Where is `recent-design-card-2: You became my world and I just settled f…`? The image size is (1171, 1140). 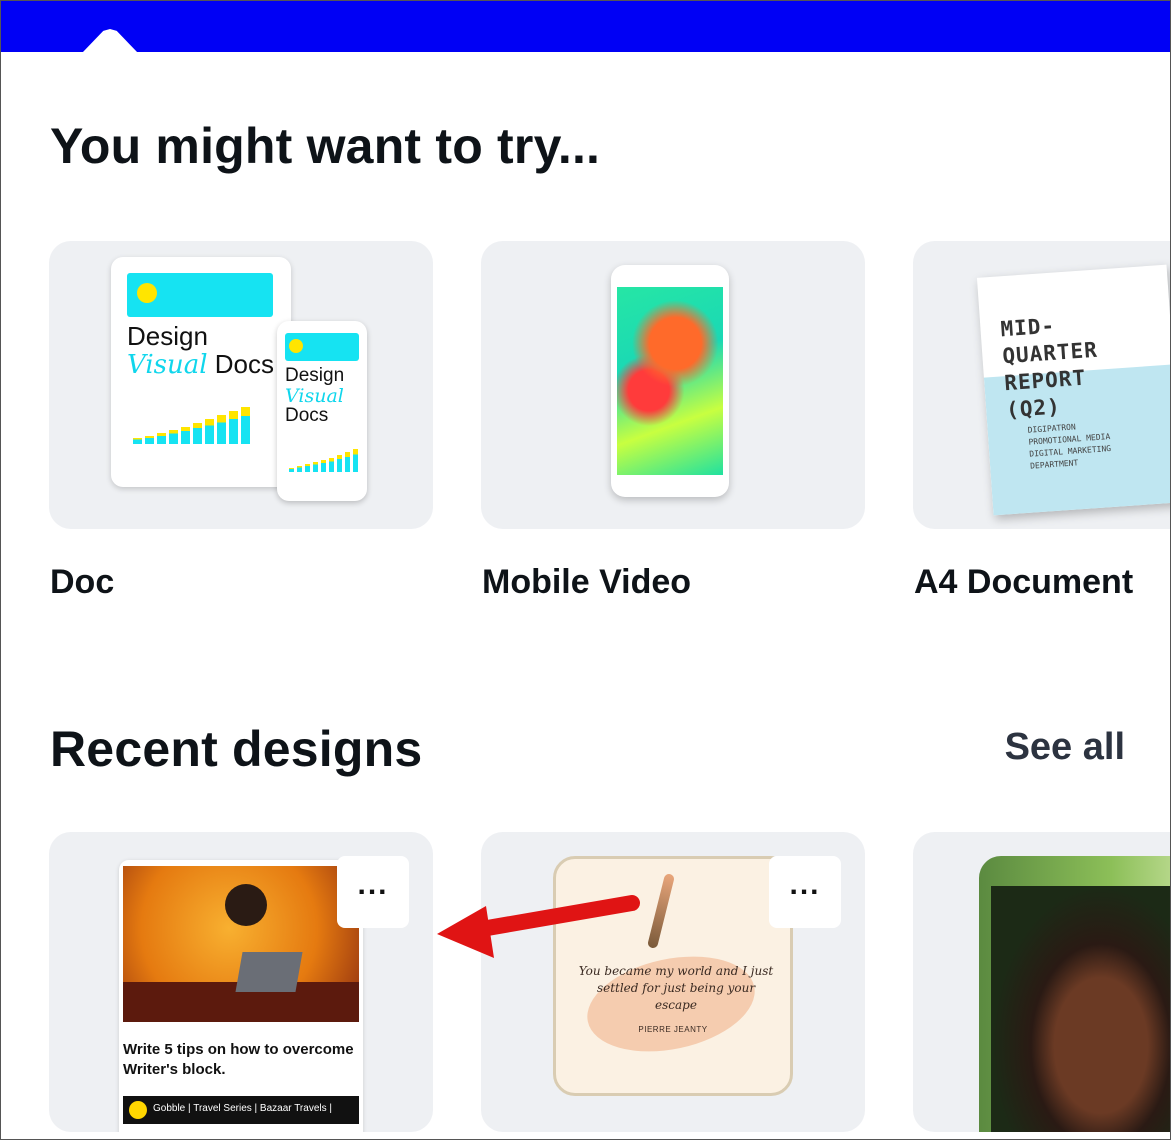
recent-design-card-2: You became my world and I just settled f… is located at coordinates (673, 982).